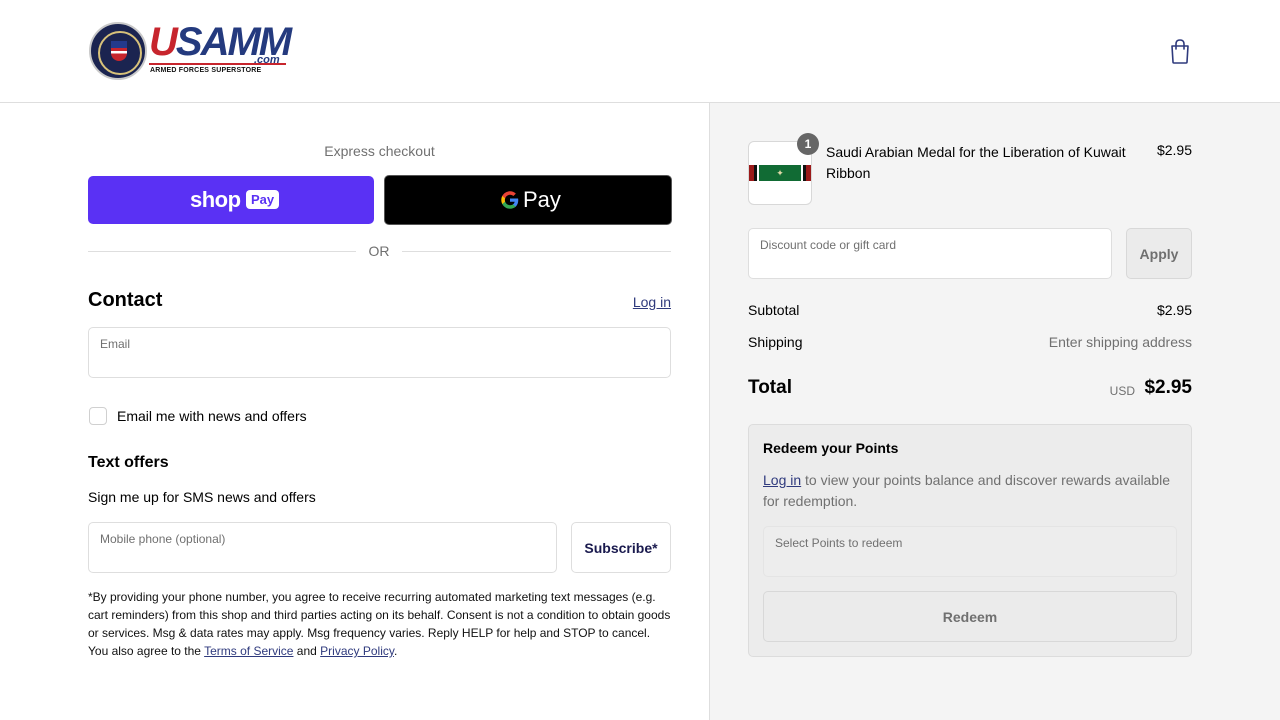 This screenshot has height=720, width=1280. Describe the element at coordinates (621, 547) in the screenshot. I see `subscribe-button: Subscribe*` at that location.